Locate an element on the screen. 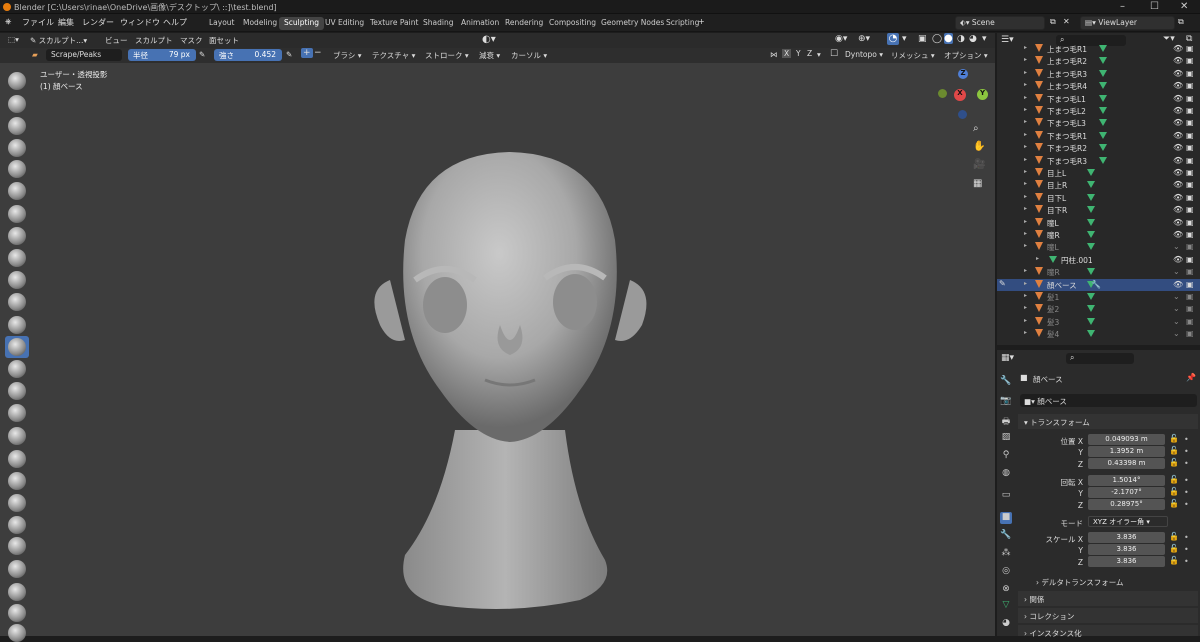  instancing-section-header: › インスタンス化 is located at coordinates (1108, 631).